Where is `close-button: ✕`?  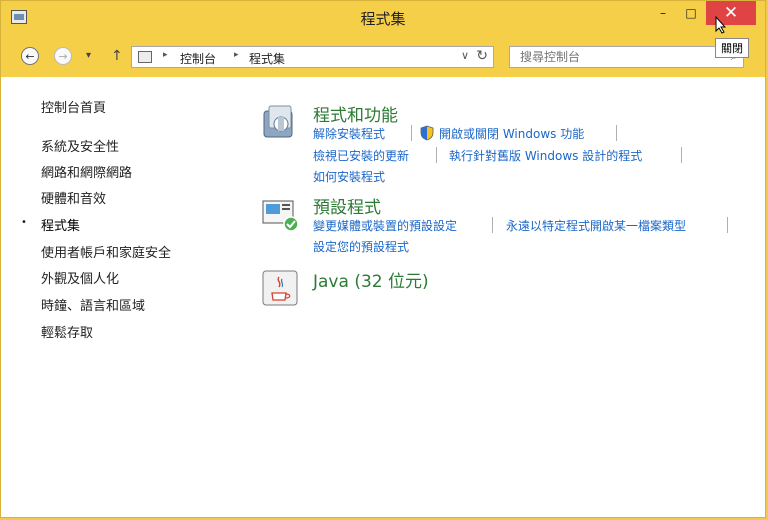
close-button: ✕ is located at coordinates (731, 13).